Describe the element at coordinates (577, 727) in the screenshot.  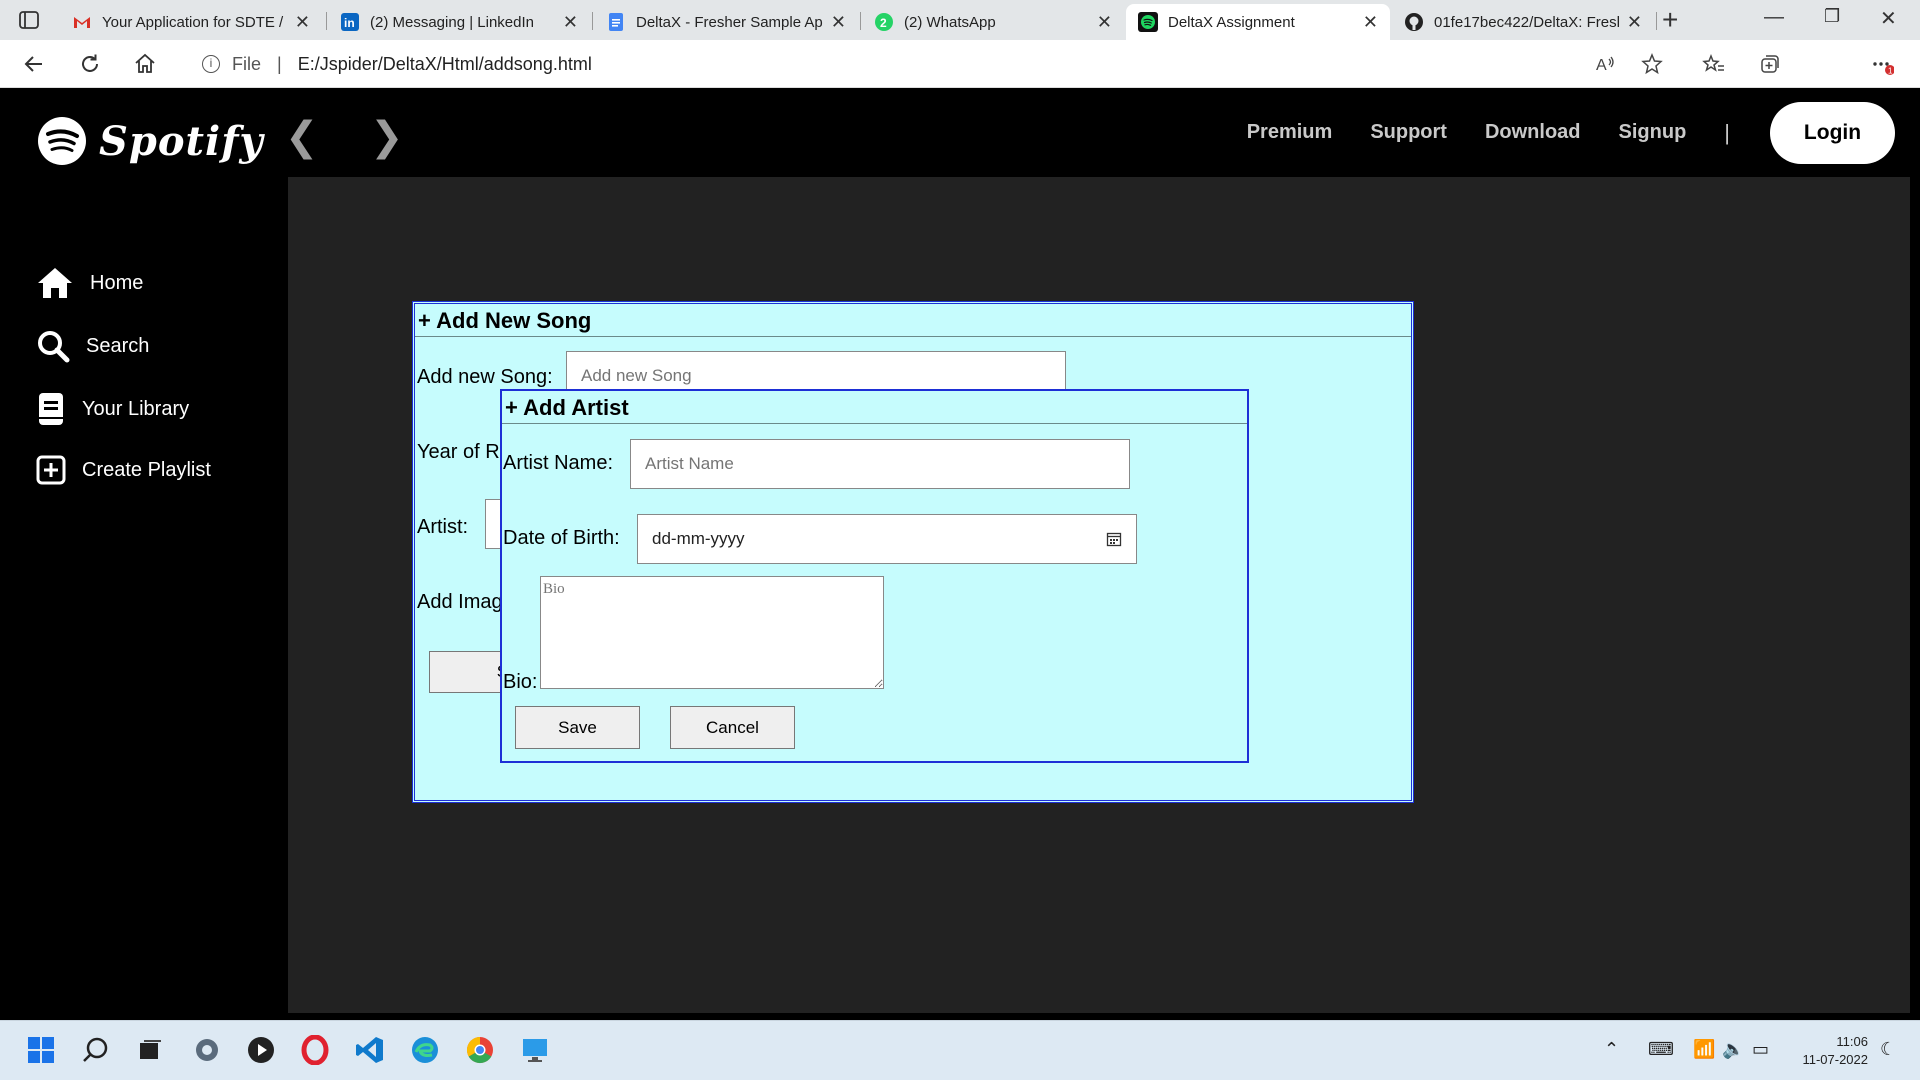
I see `artist-save-button: Save` at that location.